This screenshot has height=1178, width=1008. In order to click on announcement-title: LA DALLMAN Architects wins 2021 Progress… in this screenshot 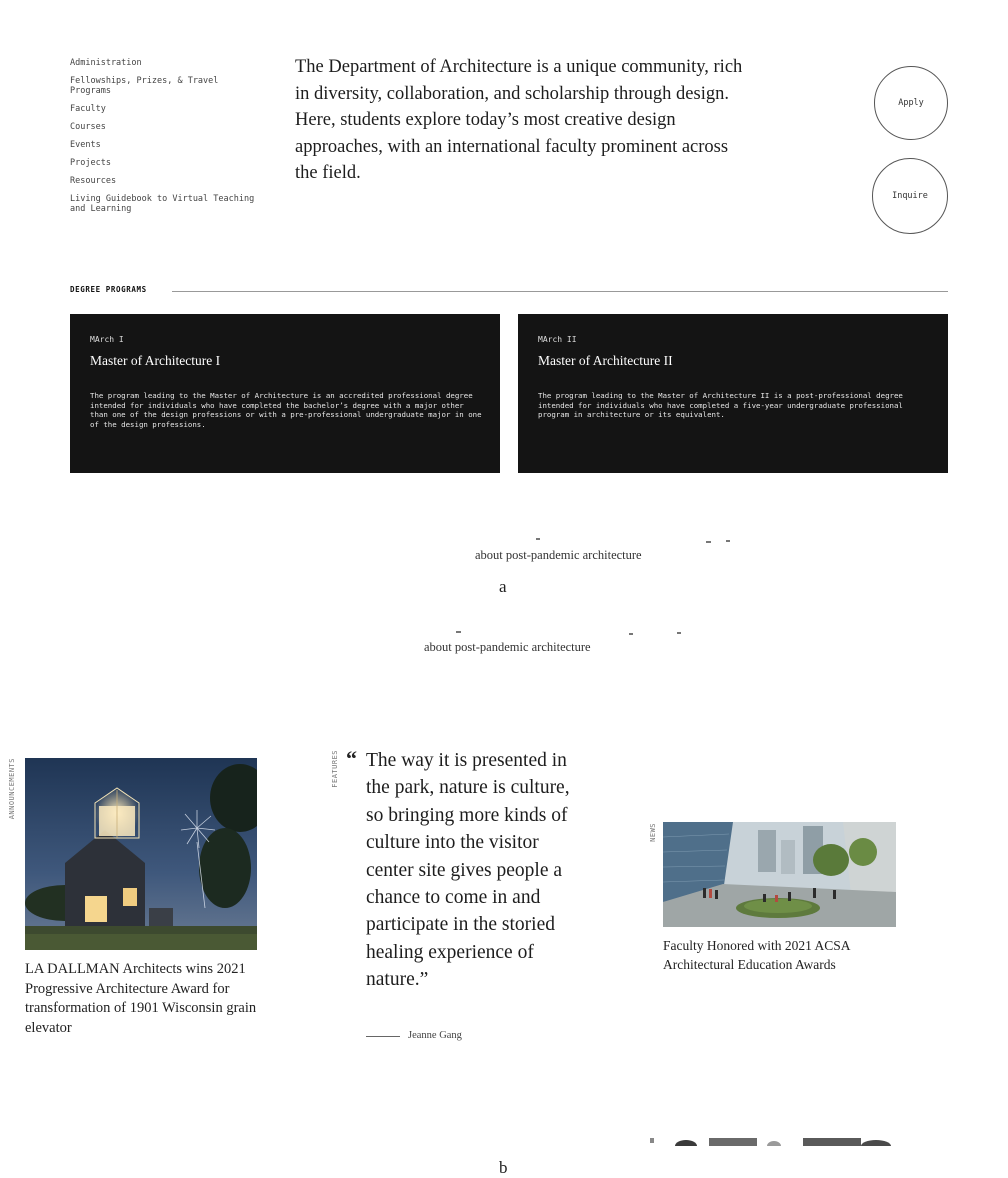, I will do `click(145, 999)`.